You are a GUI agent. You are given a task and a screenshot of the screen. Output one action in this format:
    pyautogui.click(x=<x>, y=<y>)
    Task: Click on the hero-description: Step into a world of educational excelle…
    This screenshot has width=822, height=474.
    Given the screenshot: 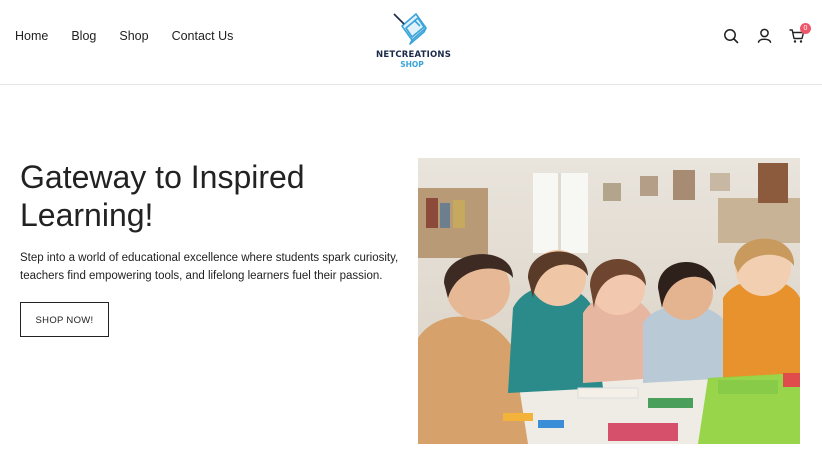 What is the action you would take?
    pyautogui.click(x=209, y=267)
    